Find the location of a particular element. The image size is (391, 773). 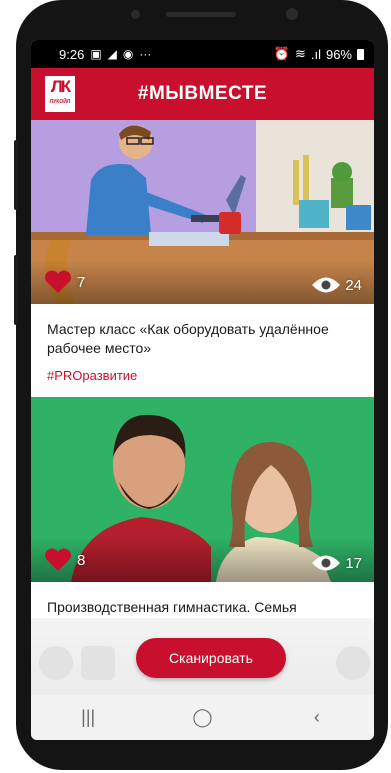

status-time: 9:26 is located at coordinates (72, 54).